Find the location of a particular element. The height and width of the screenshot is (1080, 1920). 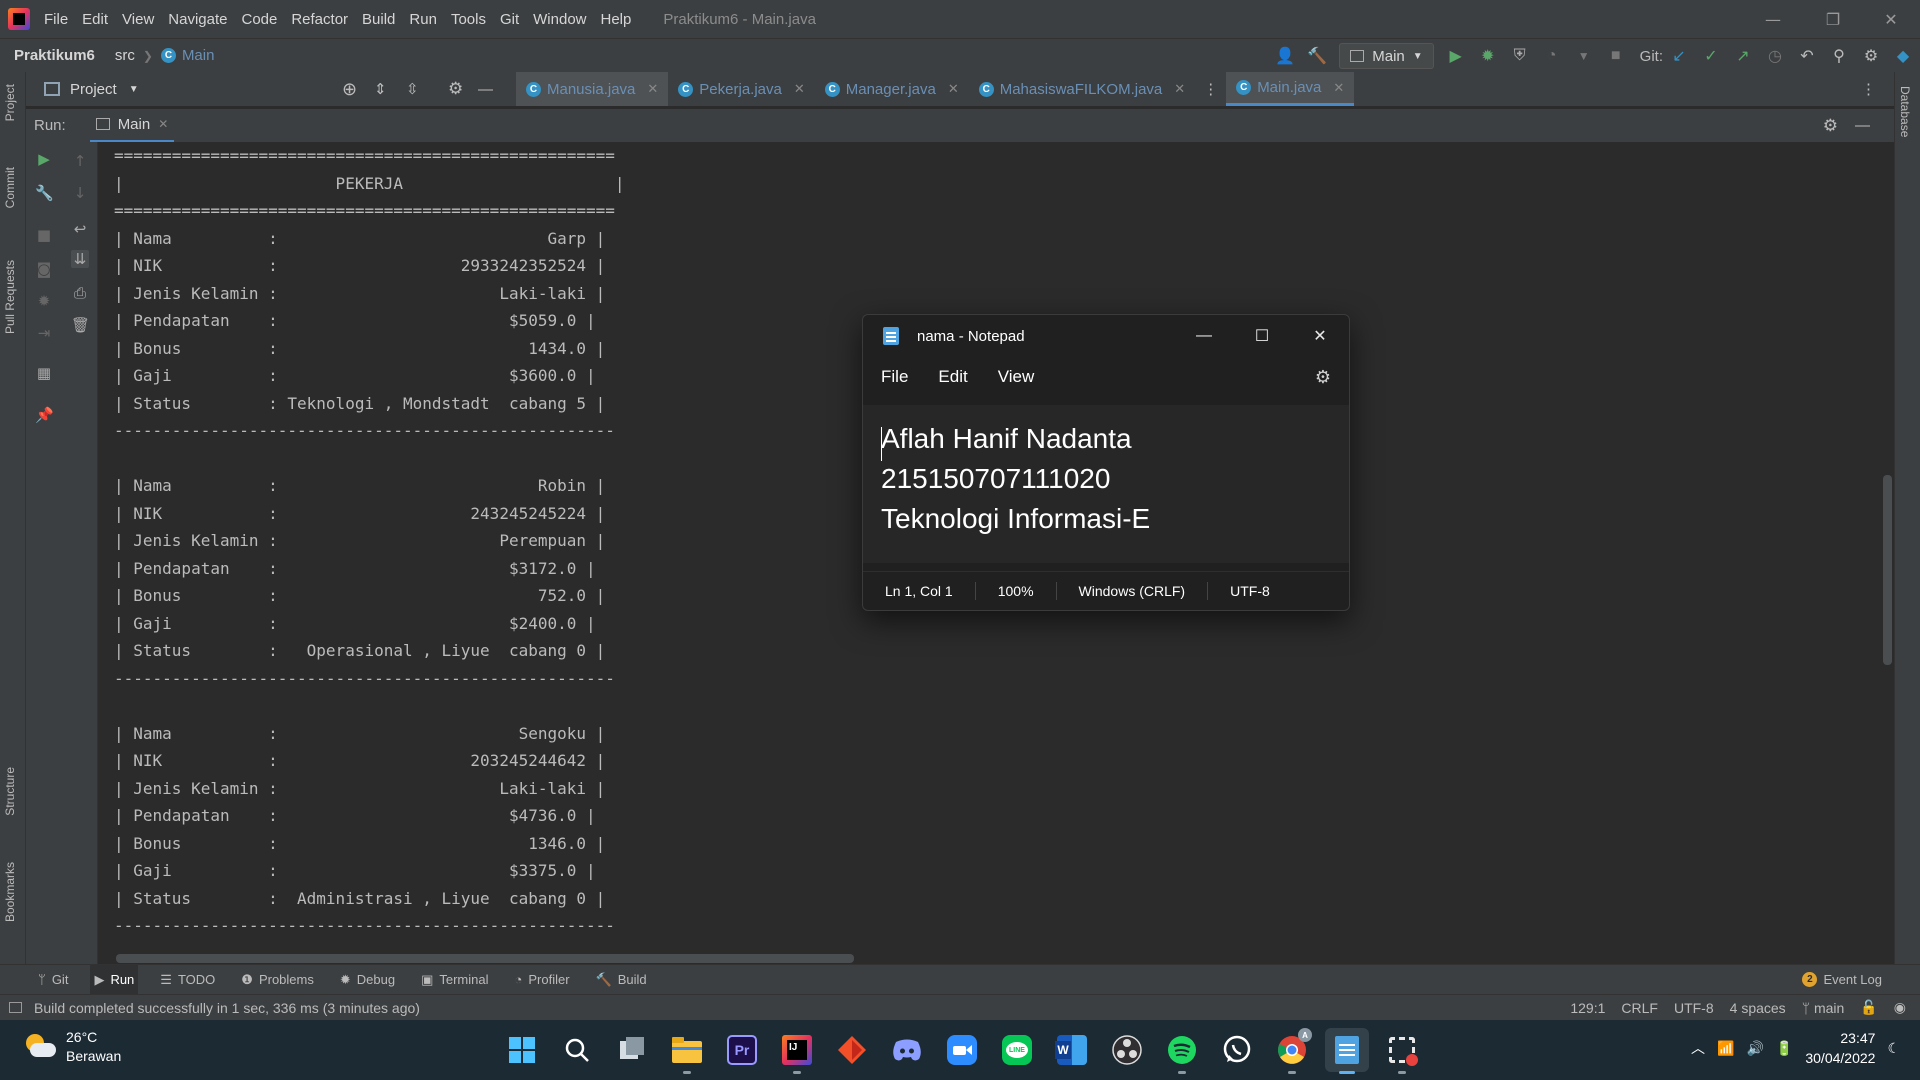

git-branch: ᛘ main is located at coordinates (1823, 1008).